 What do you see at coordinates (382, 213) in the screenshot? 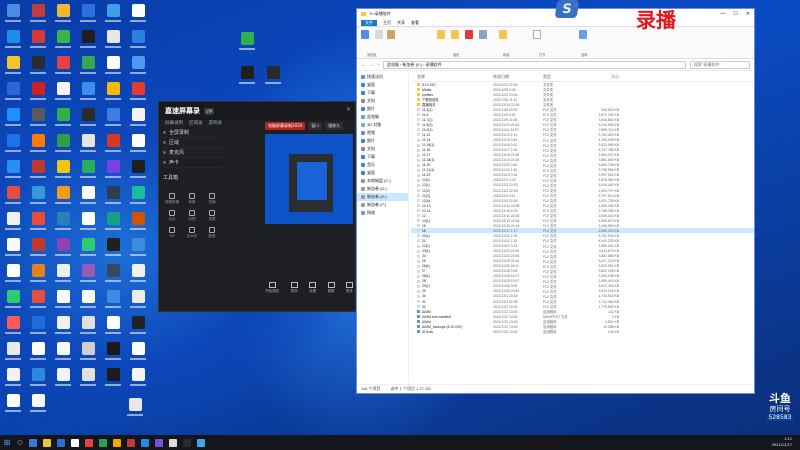
I see `nav-item: 网络` at bounding box center [382, 213].